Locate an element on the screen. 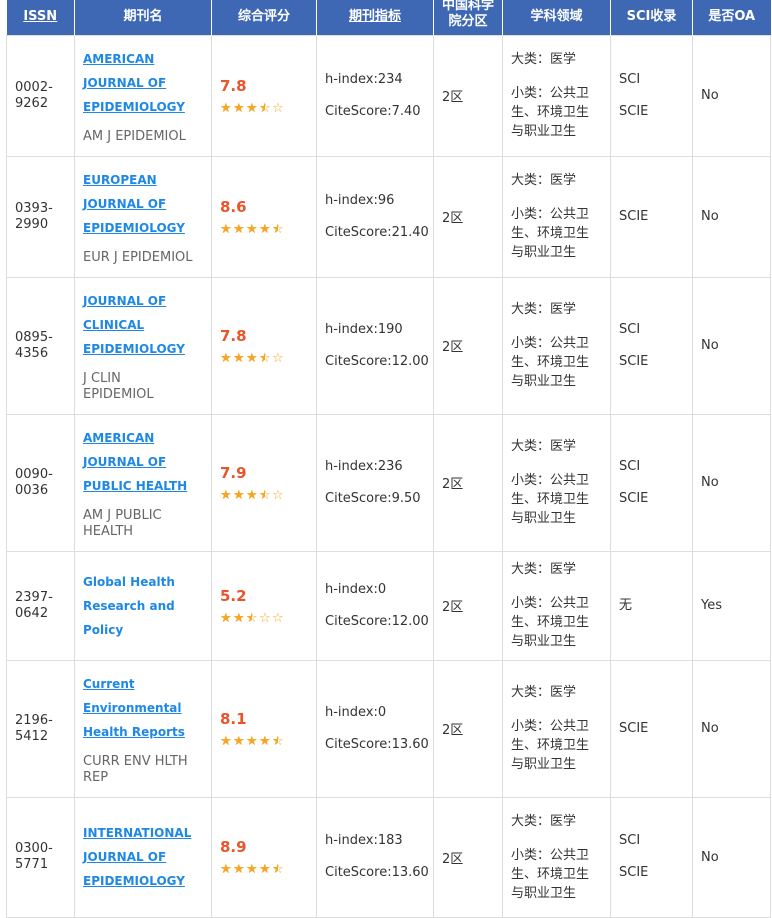 The height and width of the screenshot is (918, 772). journal-title-line: CLINICAL is located at coordinates (143, 325).